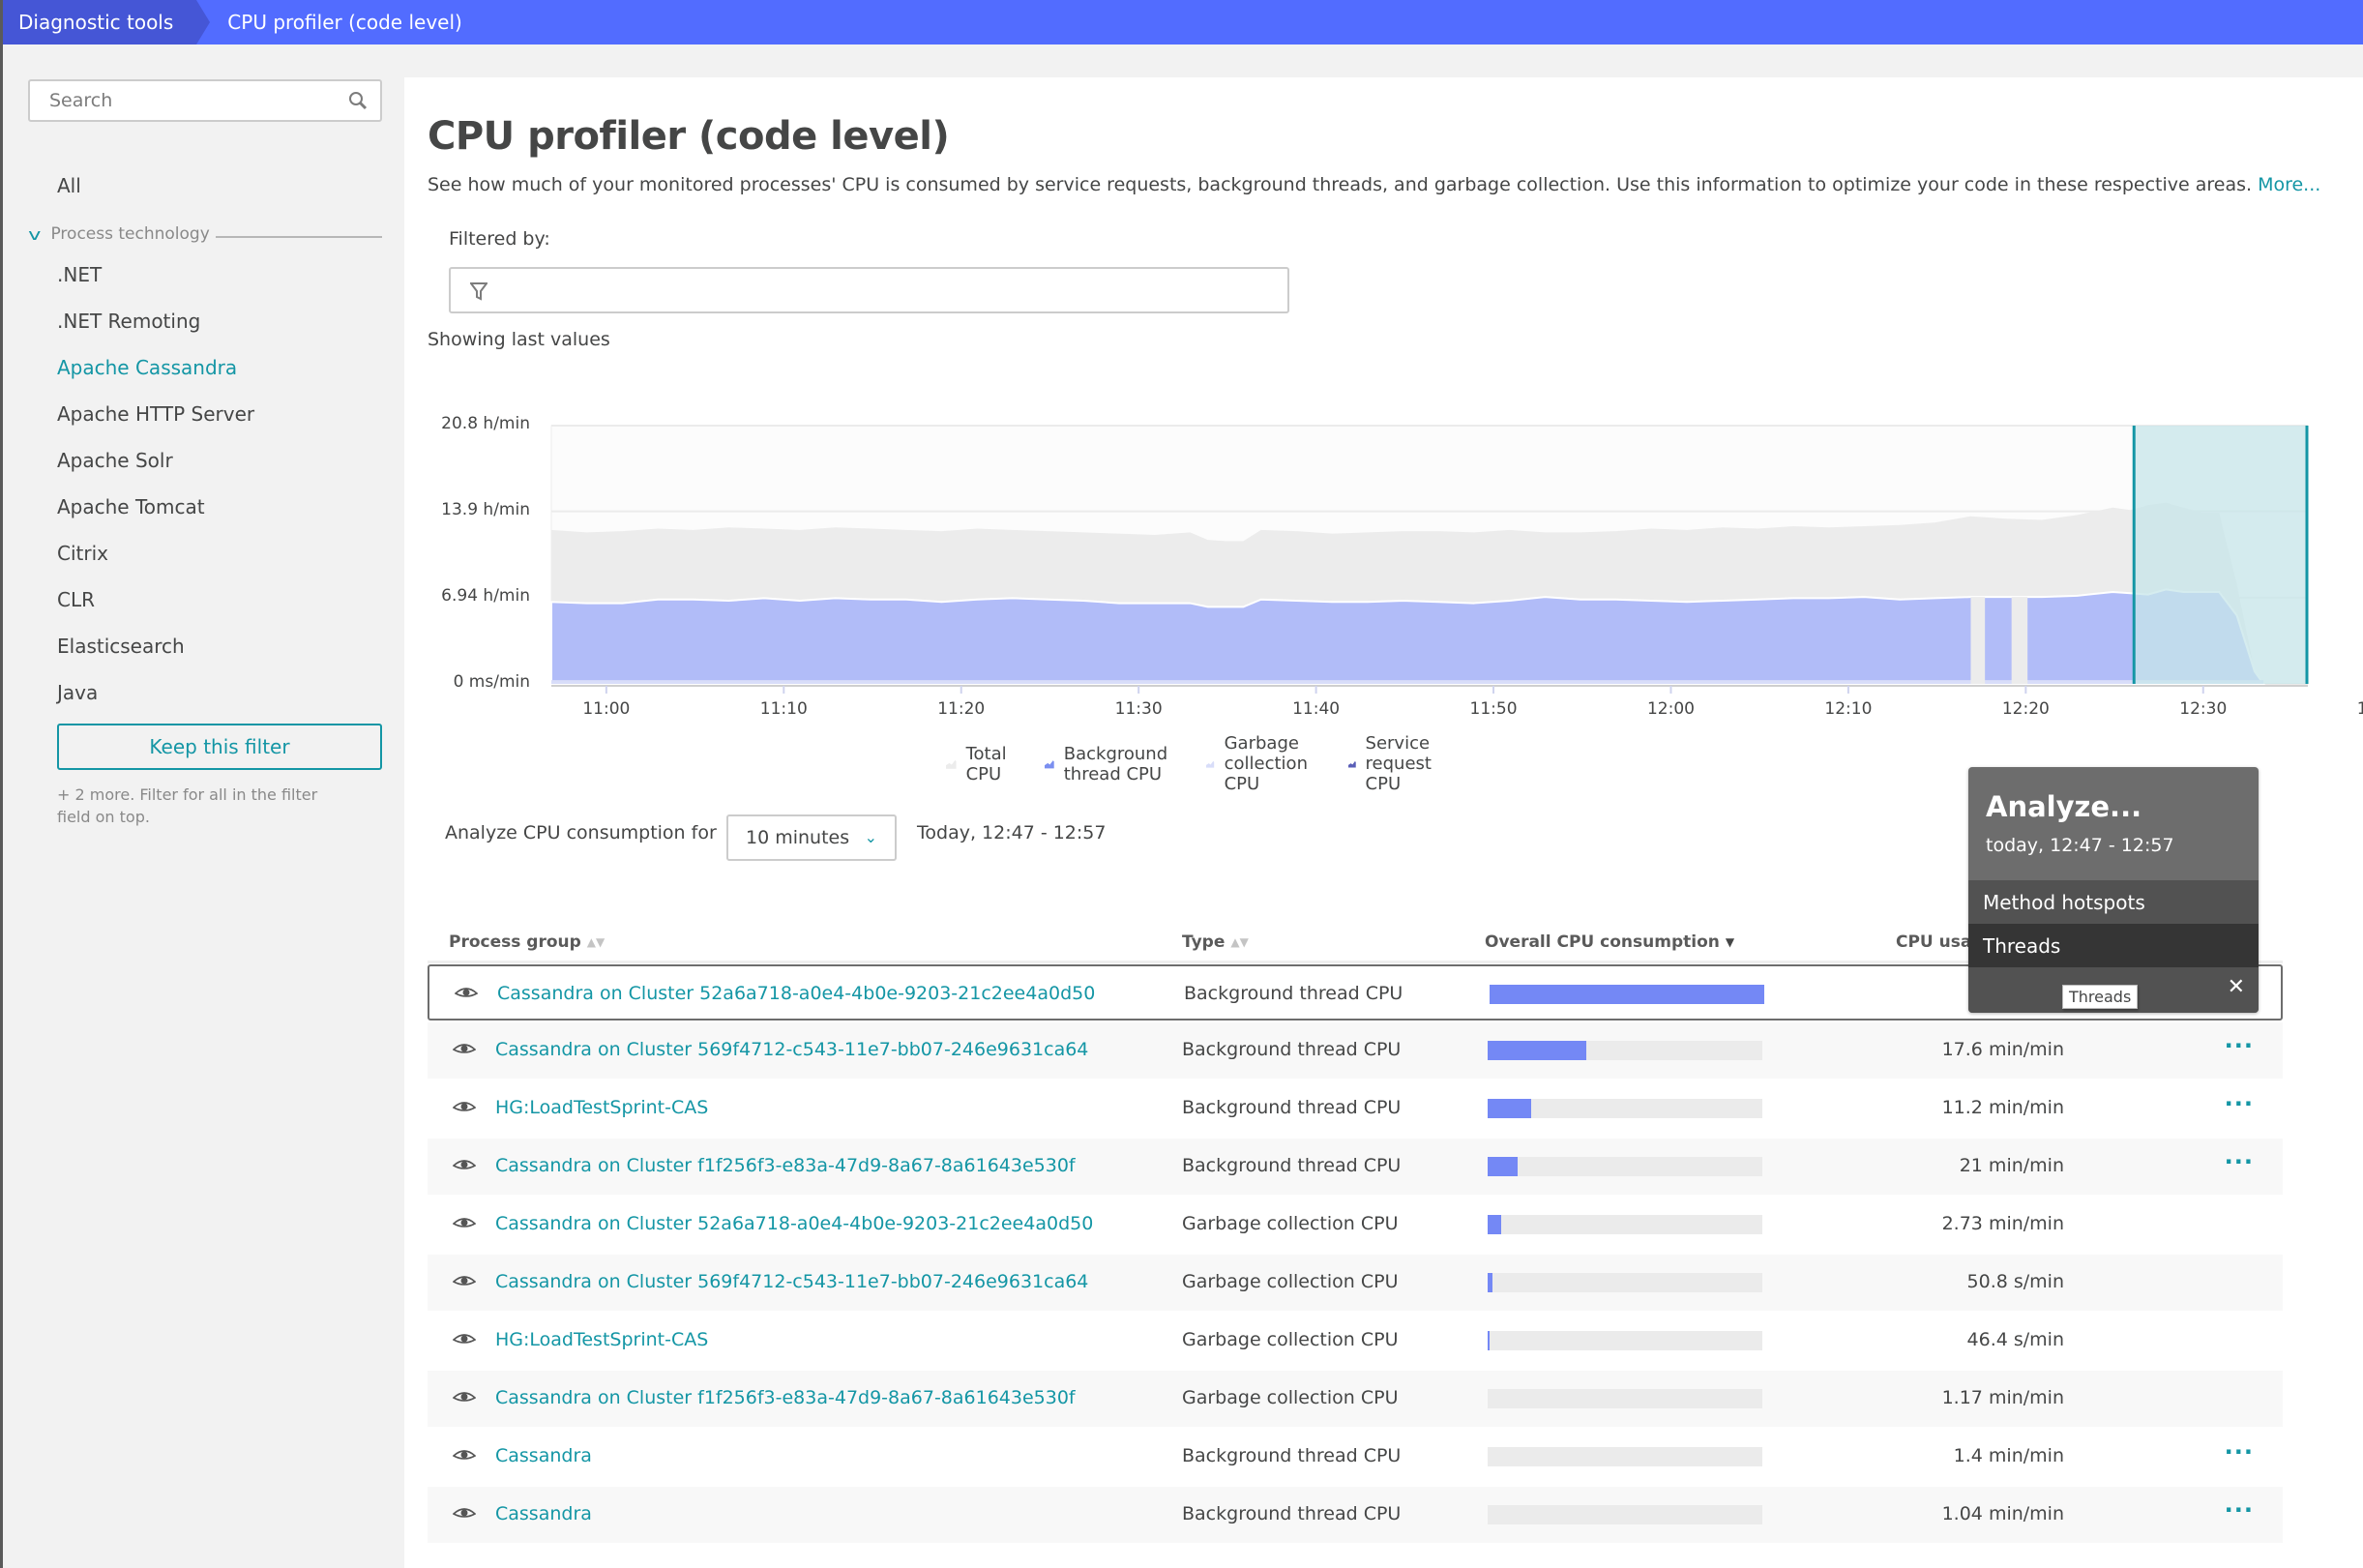 This screenshot has width=2363, height=1568. What do you see at coordinates (1261, 764) in the screenshot?
I see `legend-item: Garbage collection CPU` at bounding box center [1261, 764].